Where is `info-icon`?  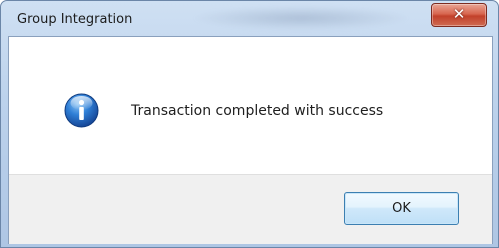 info-icon is located at coordinates (81, 110).